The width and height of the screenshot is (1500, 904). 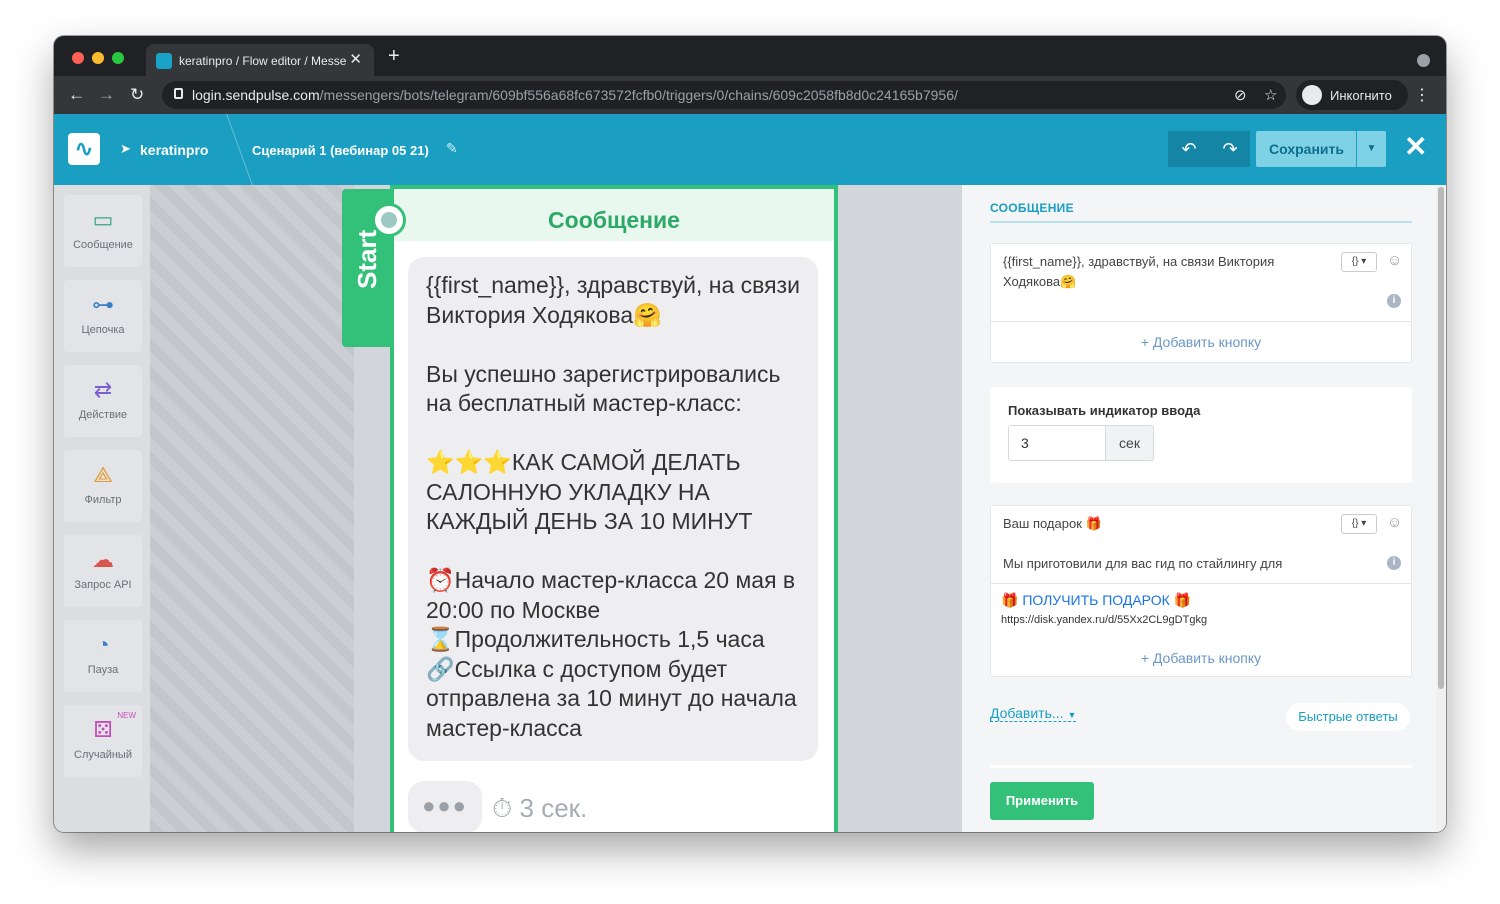 I want to click on incognito-badge: Инкогнито, so click(x=1352, y=95).